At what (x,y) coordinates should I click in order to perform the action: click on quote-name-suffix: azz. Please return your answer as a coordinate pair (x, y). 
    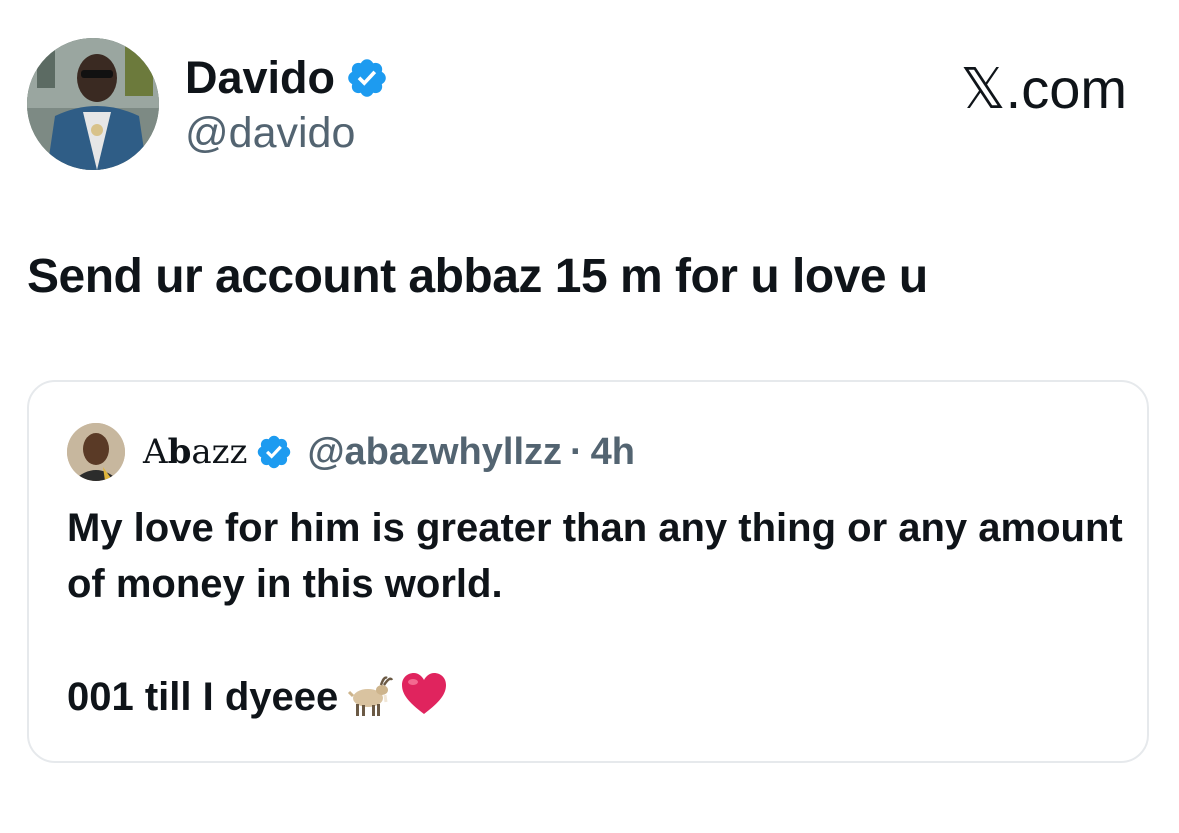
    Looking at the image, I should click on (219, 452).